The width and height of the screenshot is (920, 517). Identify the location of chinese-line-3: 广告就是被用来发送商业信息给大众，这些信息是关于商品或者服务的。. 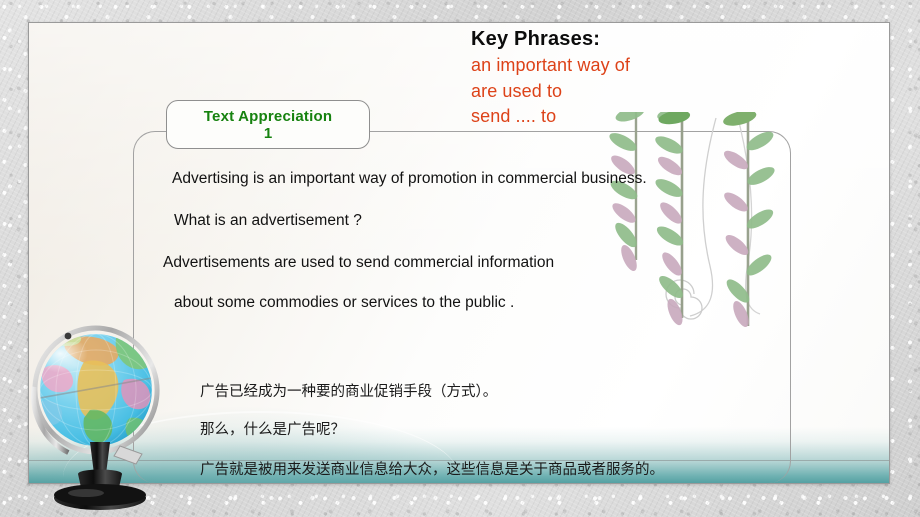
(432, 470).